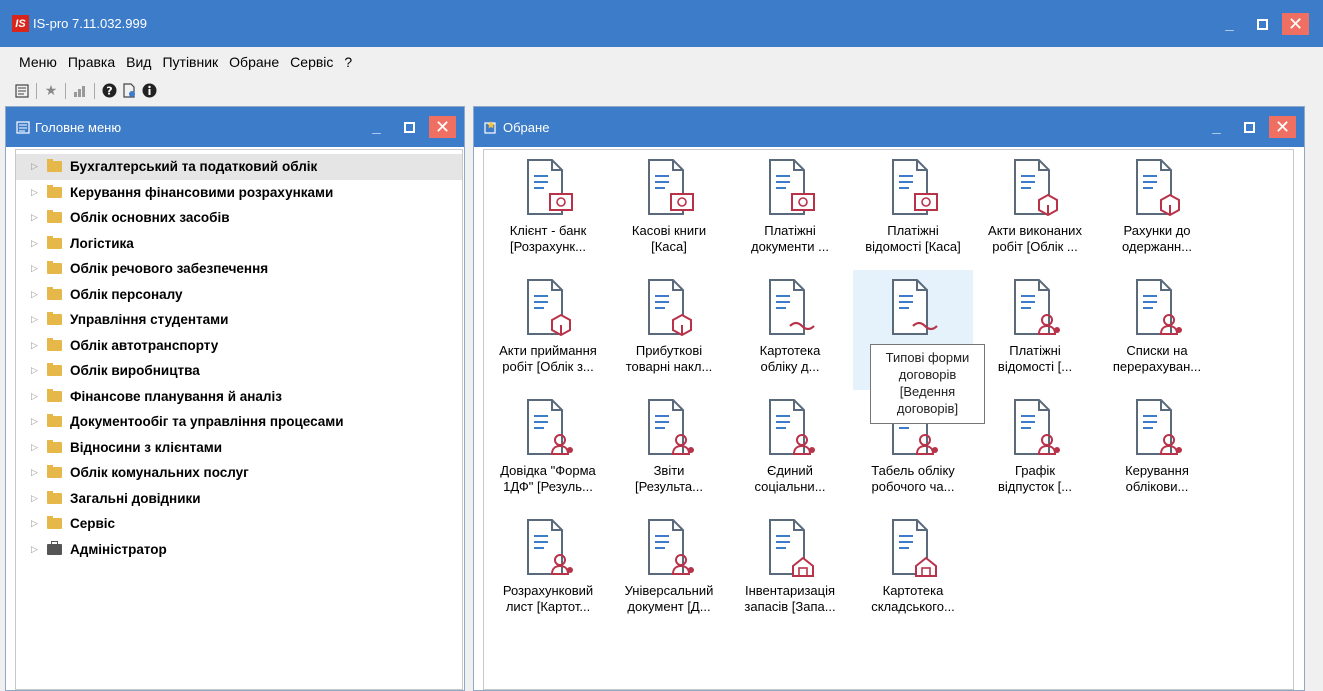 Image resolution: width=1323 pixels, height=691 pixels. I want to click on tree-item: ▷ Адміністратор, so click(239, 550).